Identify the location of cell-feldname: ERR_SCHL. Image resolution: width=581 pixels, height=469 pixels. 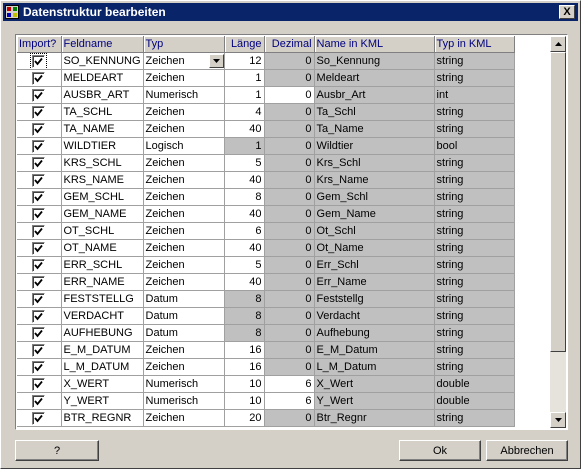
(102, 265).